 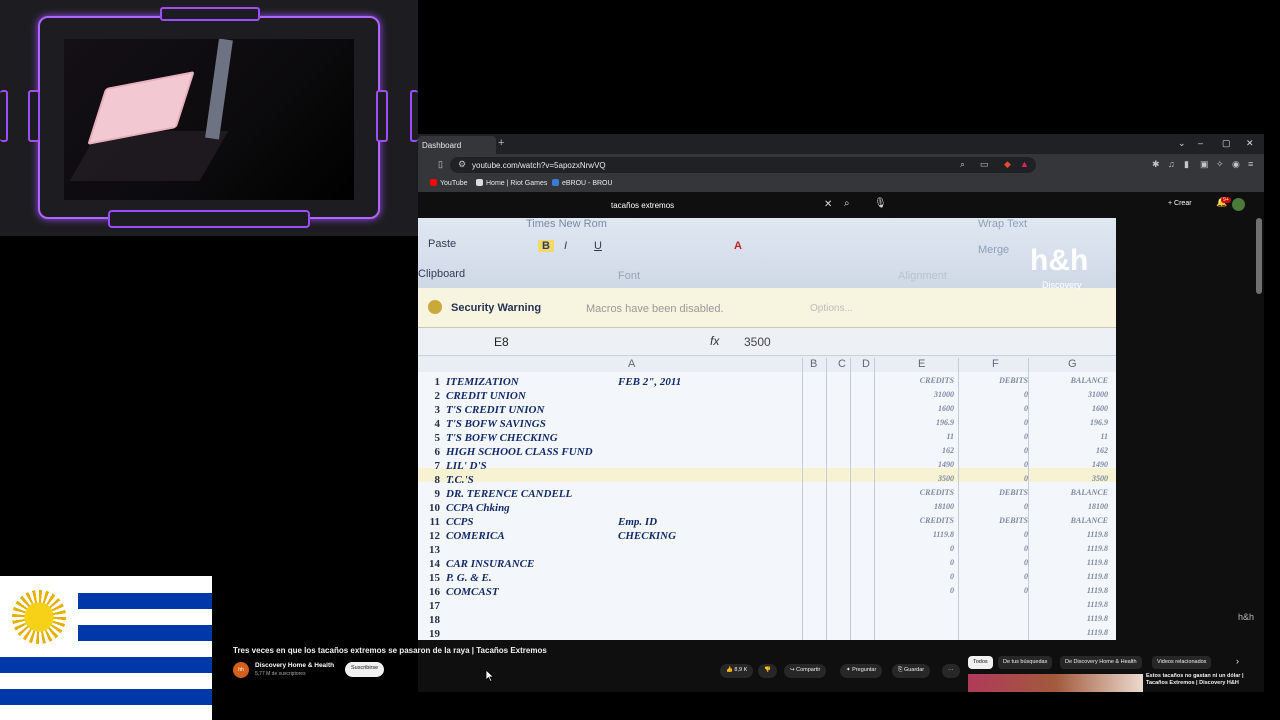 I want to click on tab-search-icon: ⌄, so click(x=1182, y=143).